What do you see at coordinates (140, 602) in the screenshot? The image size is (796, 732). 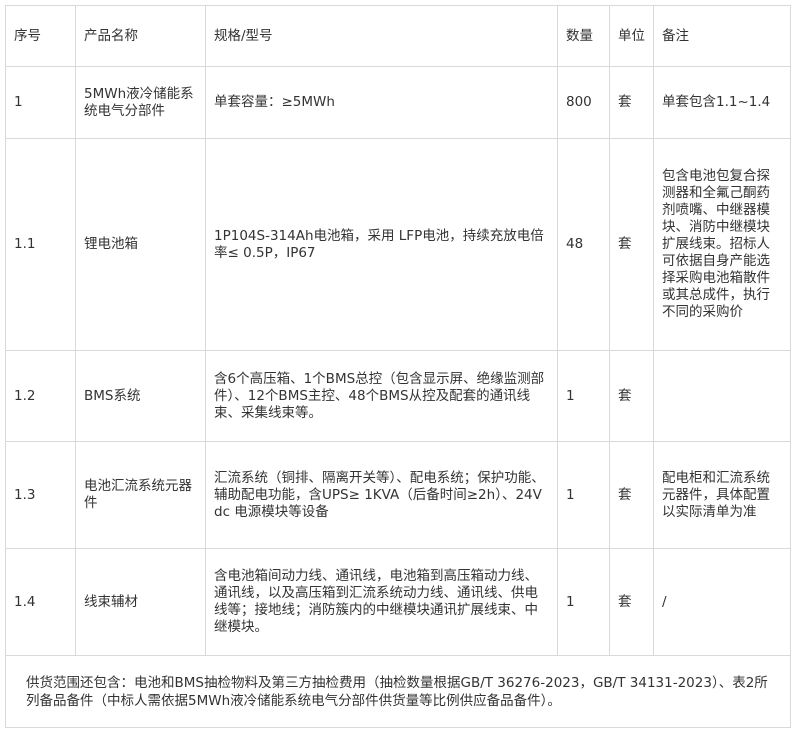 I see `cell-product-name: 线束辅材` at bounding box center [140, 602].